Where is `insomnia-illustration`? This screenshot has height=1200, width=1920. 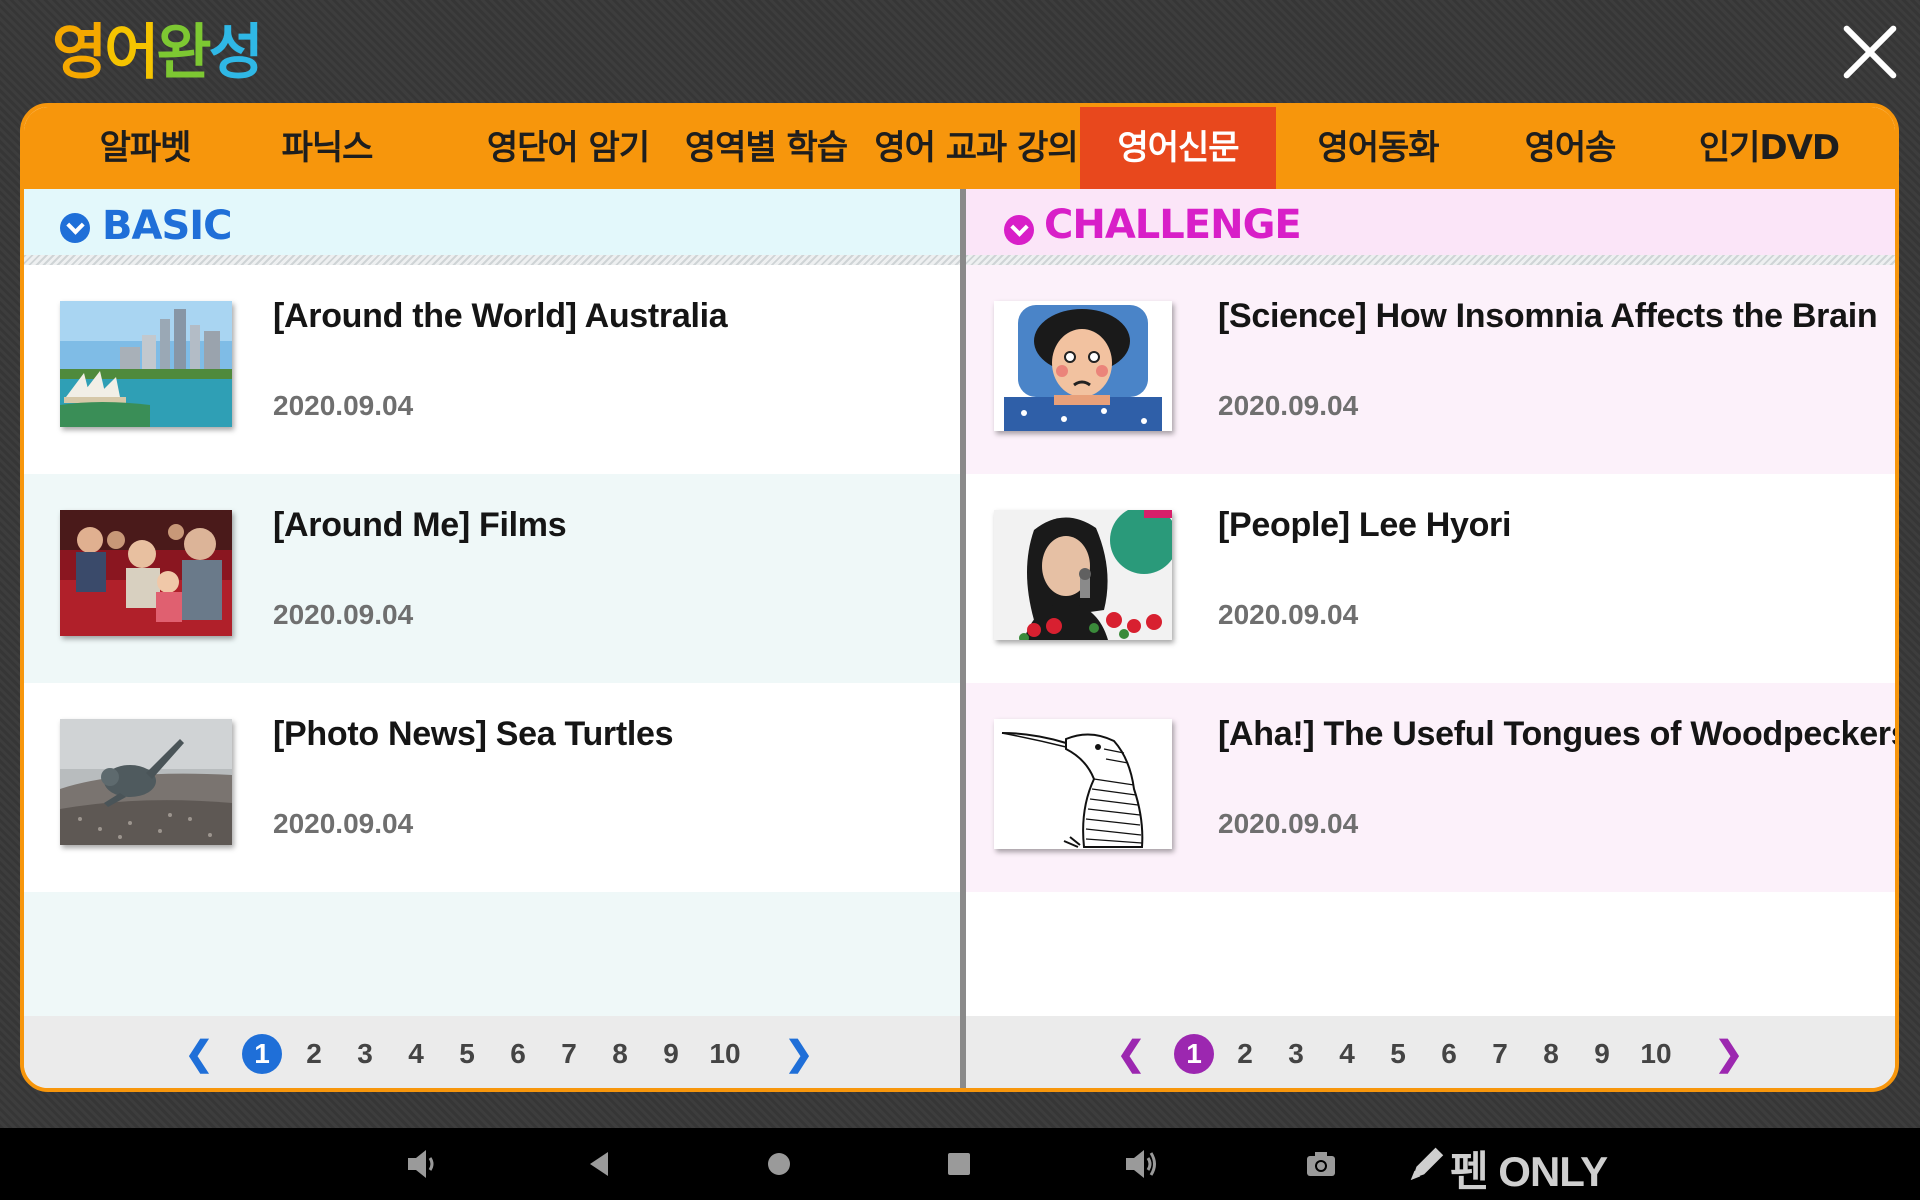 insomnia-illustration is located at coordinates (1083, 366).